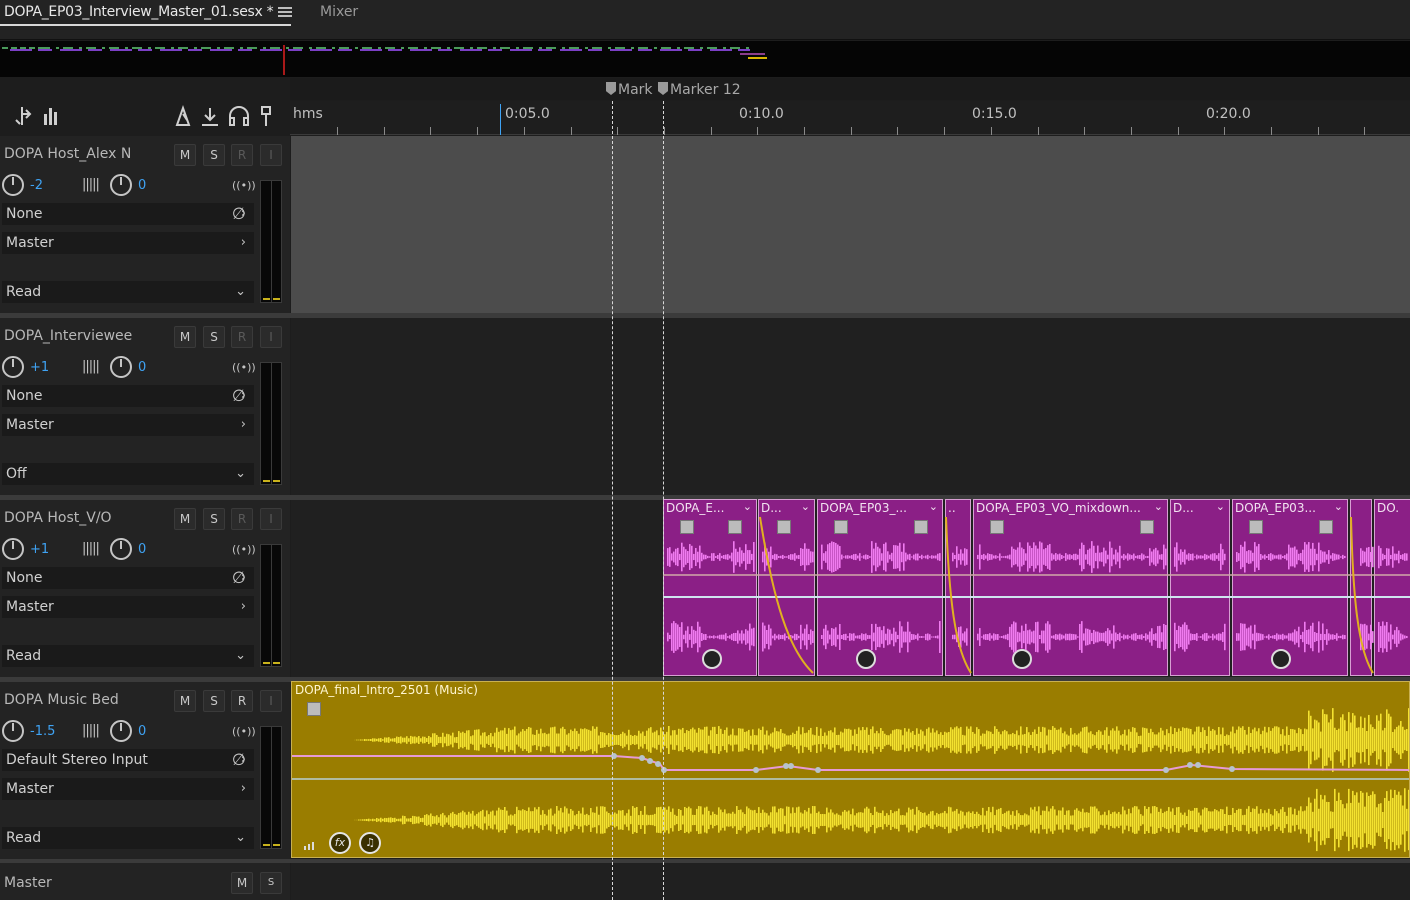 The width and height of the screenshot is (1410, 900). What do you see at coordinates (850, 881) in the screenshot?
I see `track-lane-master` at bounding box center [850, 881].